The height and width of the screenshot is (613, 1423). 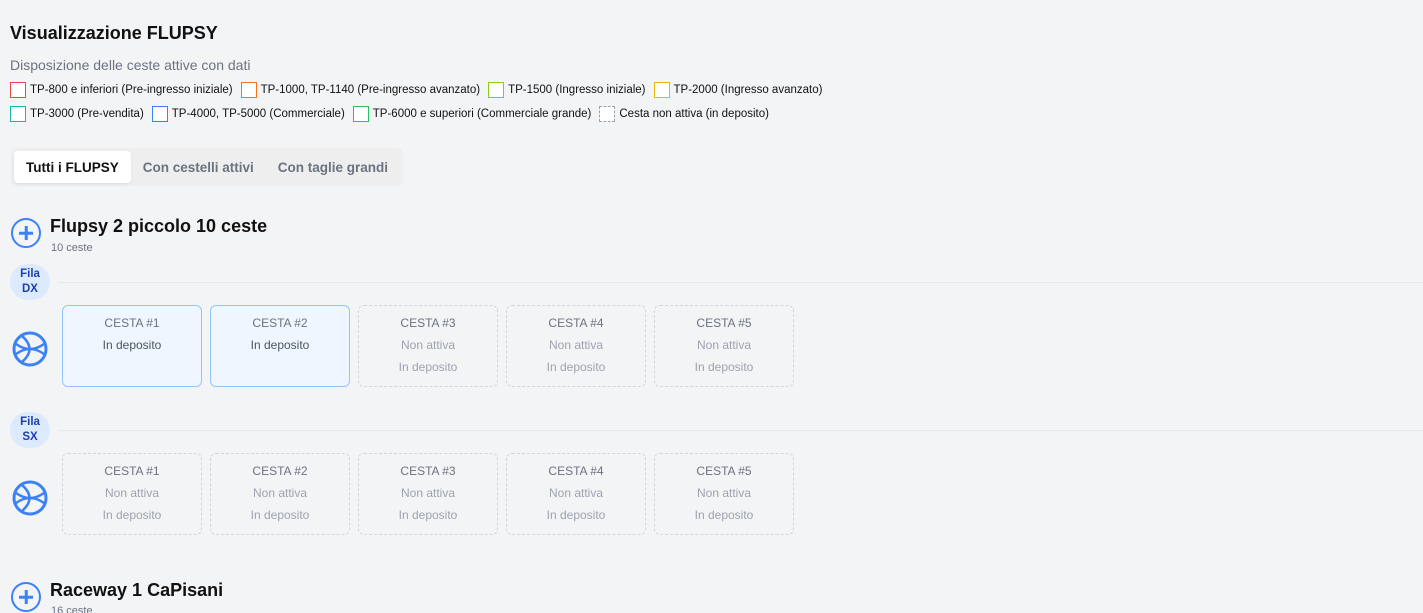 What do you see at coordinates (72, 609) in the screenshot?
I see `flupsy-basket-count: 16 ceste` at bounding box center [72, 609].